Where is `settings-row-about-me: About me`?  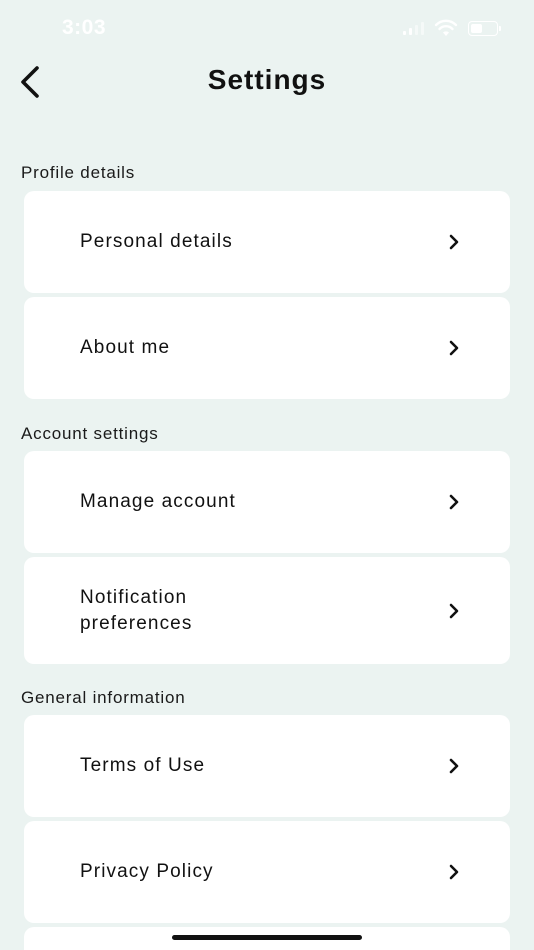 settings-row-about-me: About me is located at coordinates (267, 348).